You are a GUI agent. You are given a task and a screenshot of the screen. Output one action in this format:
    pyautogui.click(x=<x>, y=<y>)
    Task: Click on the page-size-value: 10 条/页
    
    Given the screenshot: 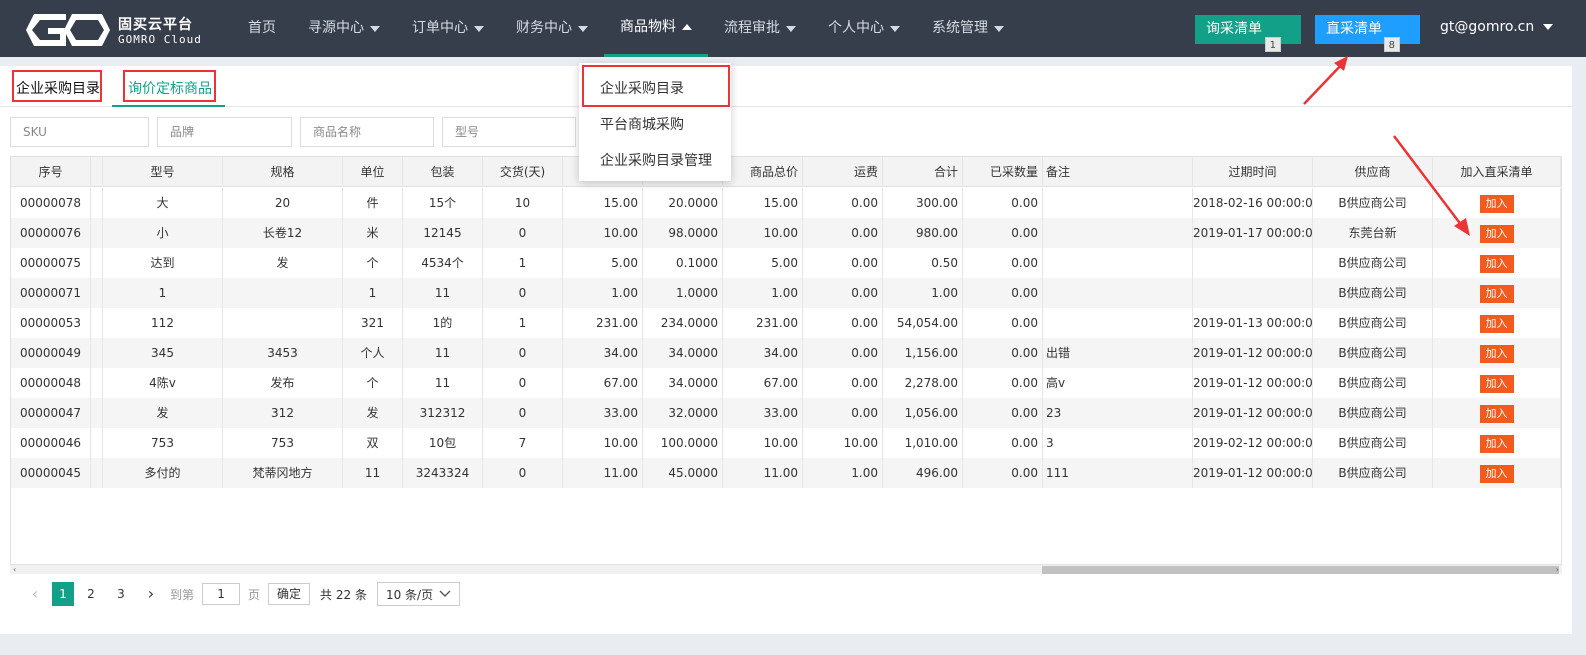 What is the action you would take?
    pyautogui.click(x=409, y=594)
    